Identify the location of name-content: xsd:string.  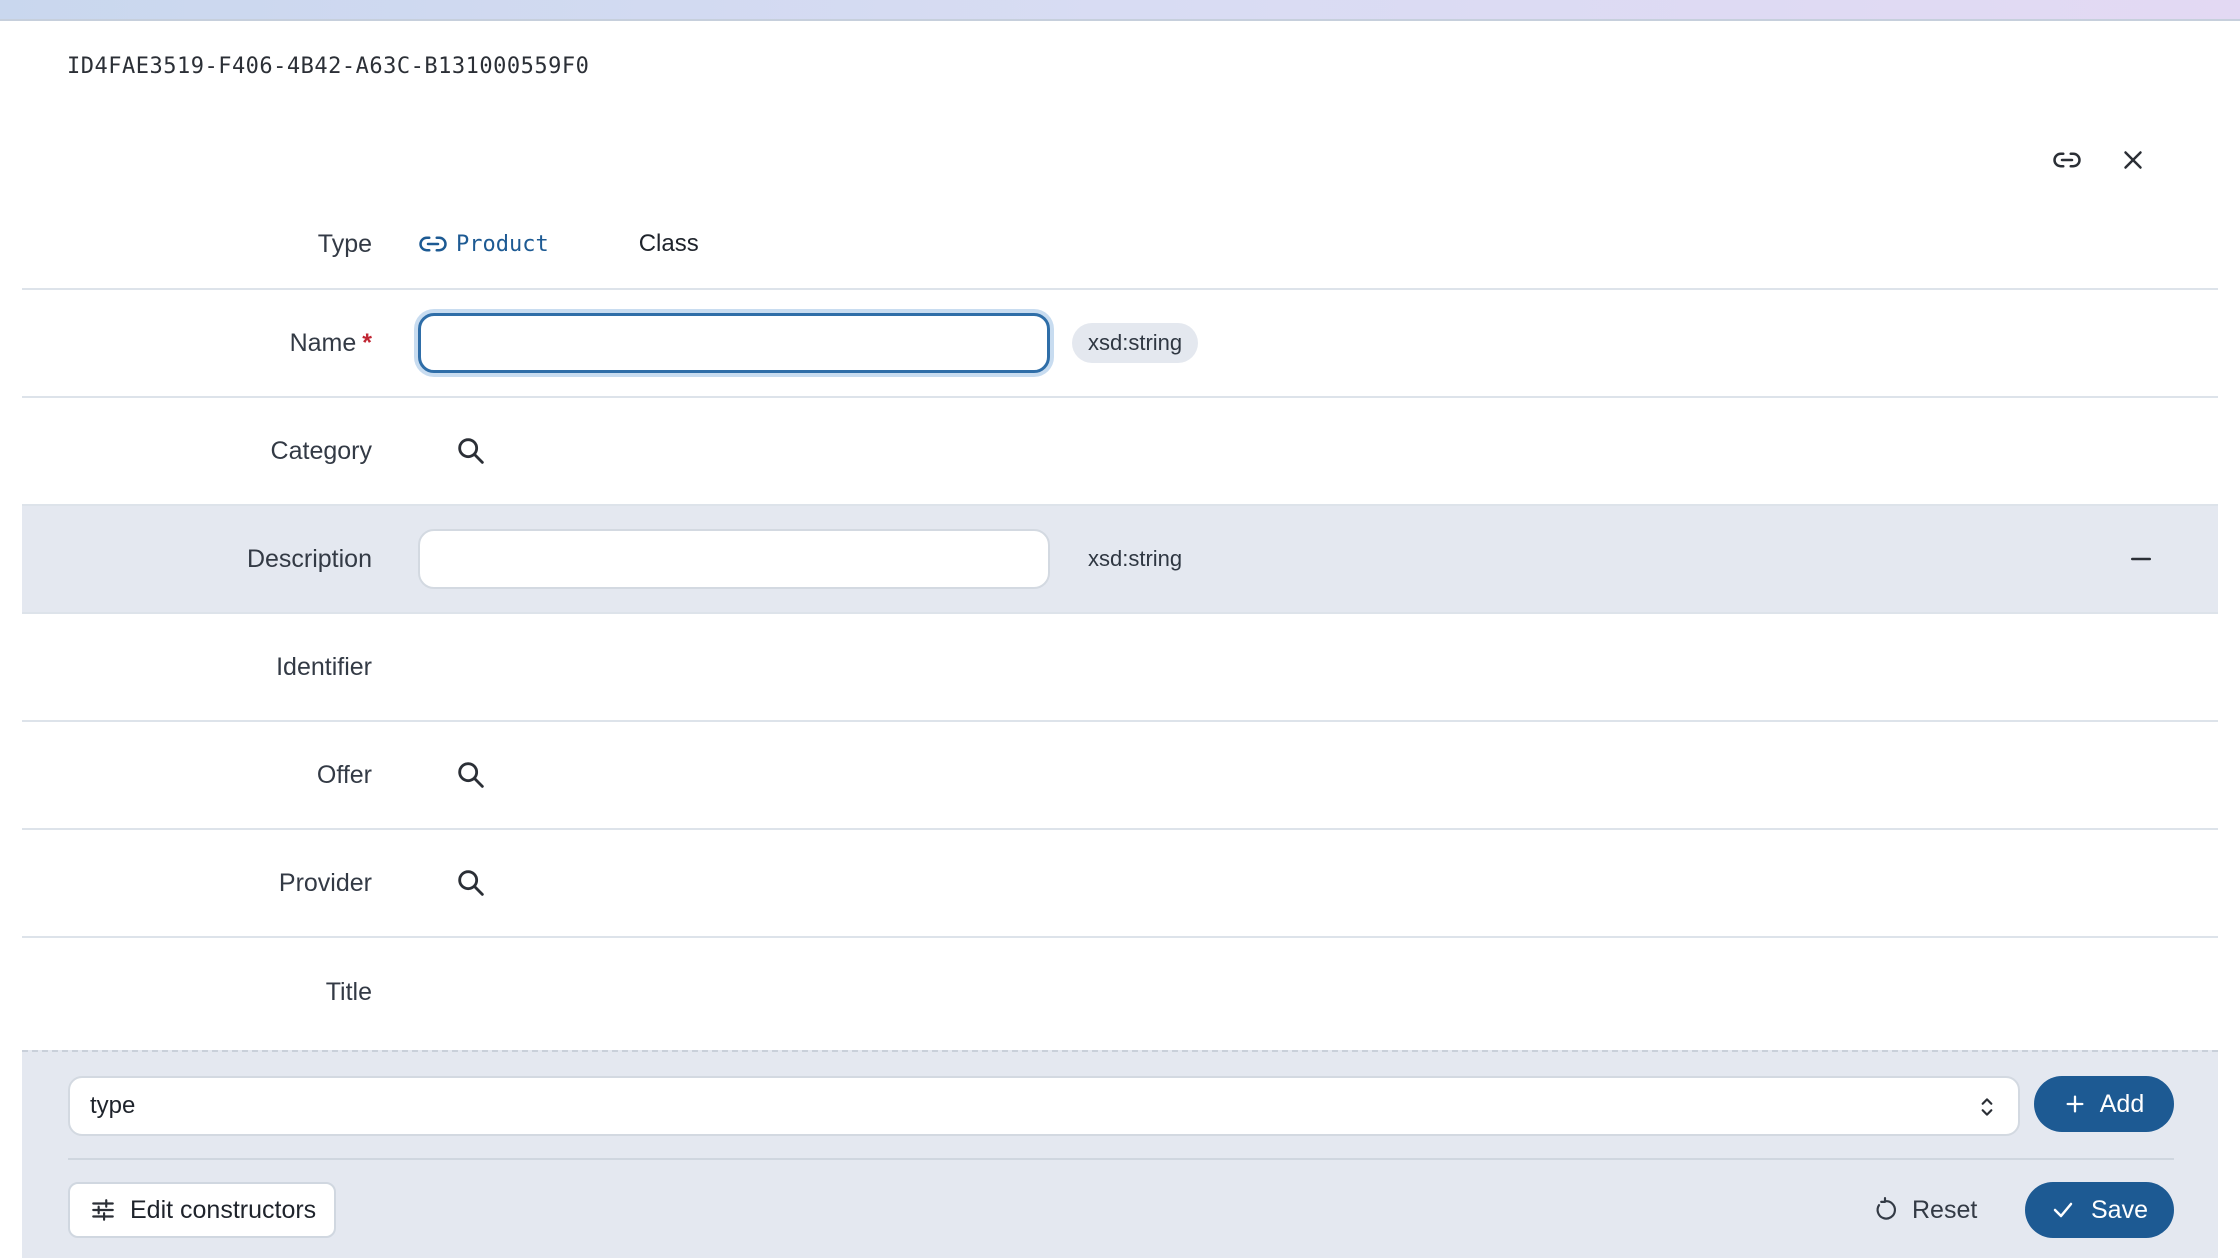
(808, 343).